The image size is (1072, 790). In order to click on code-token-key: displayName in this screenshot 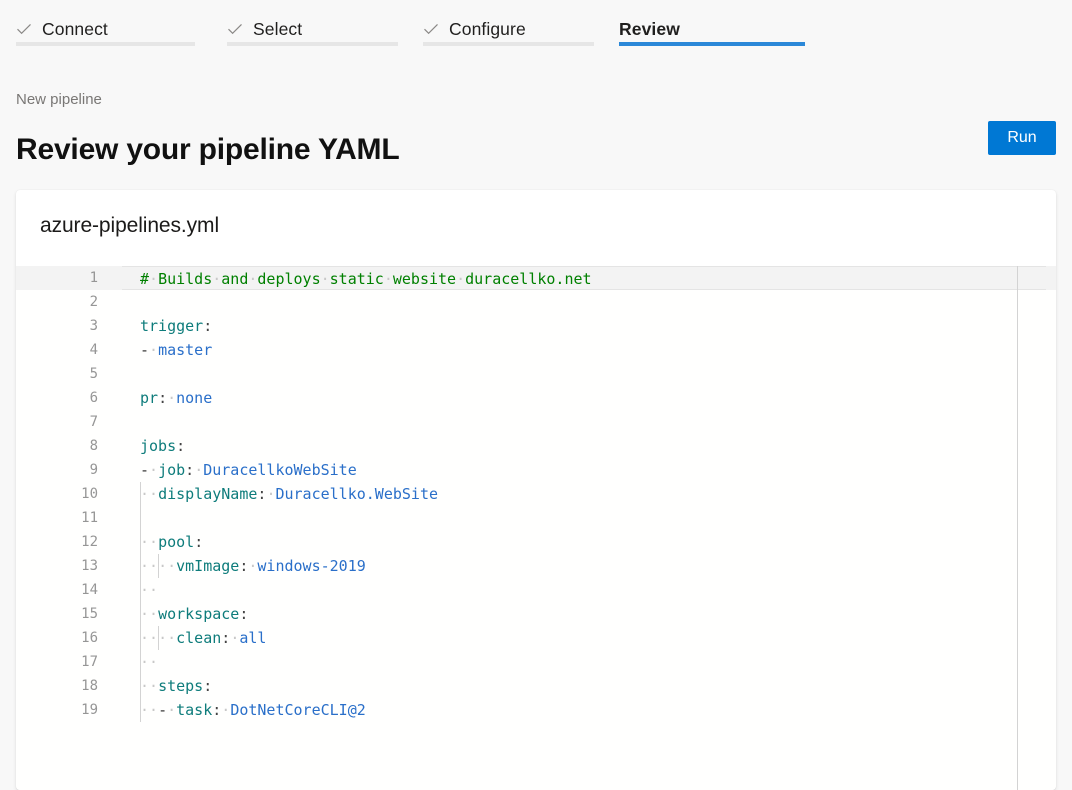, I will do `click(208, 494)`.